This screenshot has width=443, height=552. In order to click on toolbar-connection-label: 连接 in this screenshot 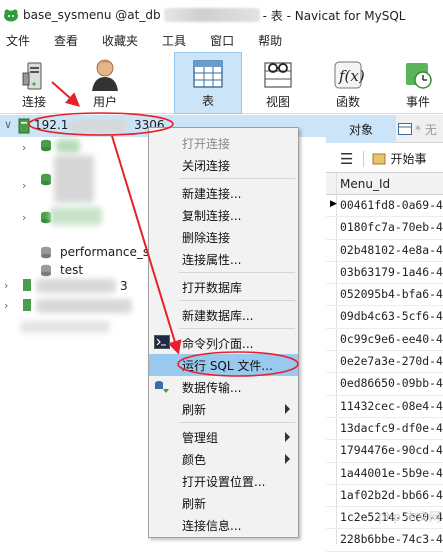, I will do `click(33, 102)`.